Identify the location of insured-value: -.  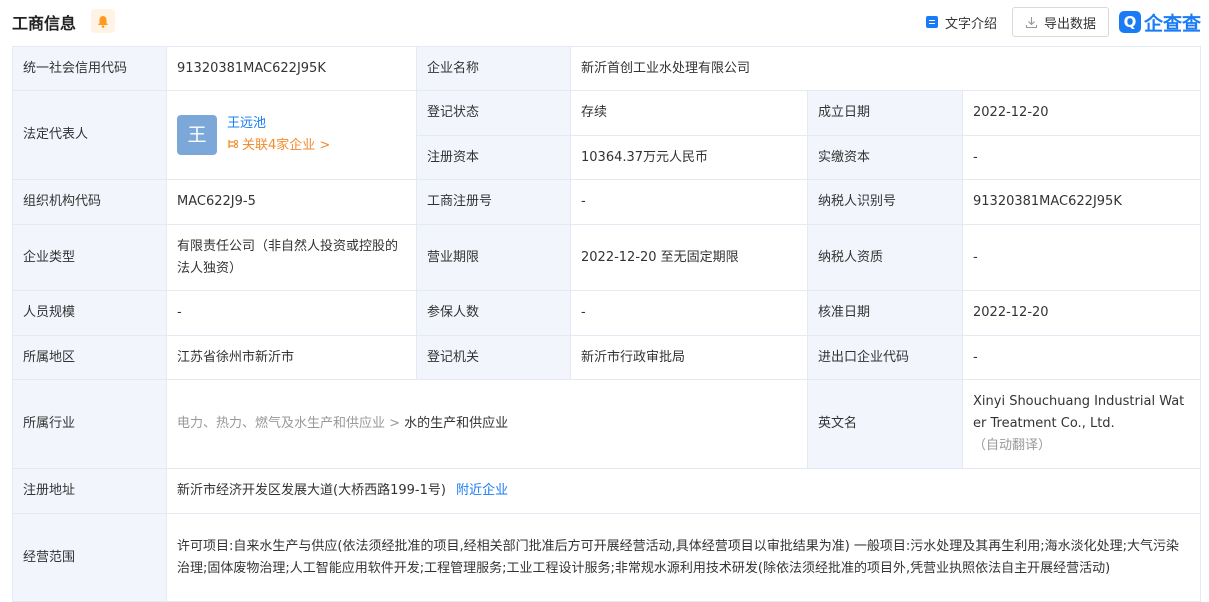
(689, 313).